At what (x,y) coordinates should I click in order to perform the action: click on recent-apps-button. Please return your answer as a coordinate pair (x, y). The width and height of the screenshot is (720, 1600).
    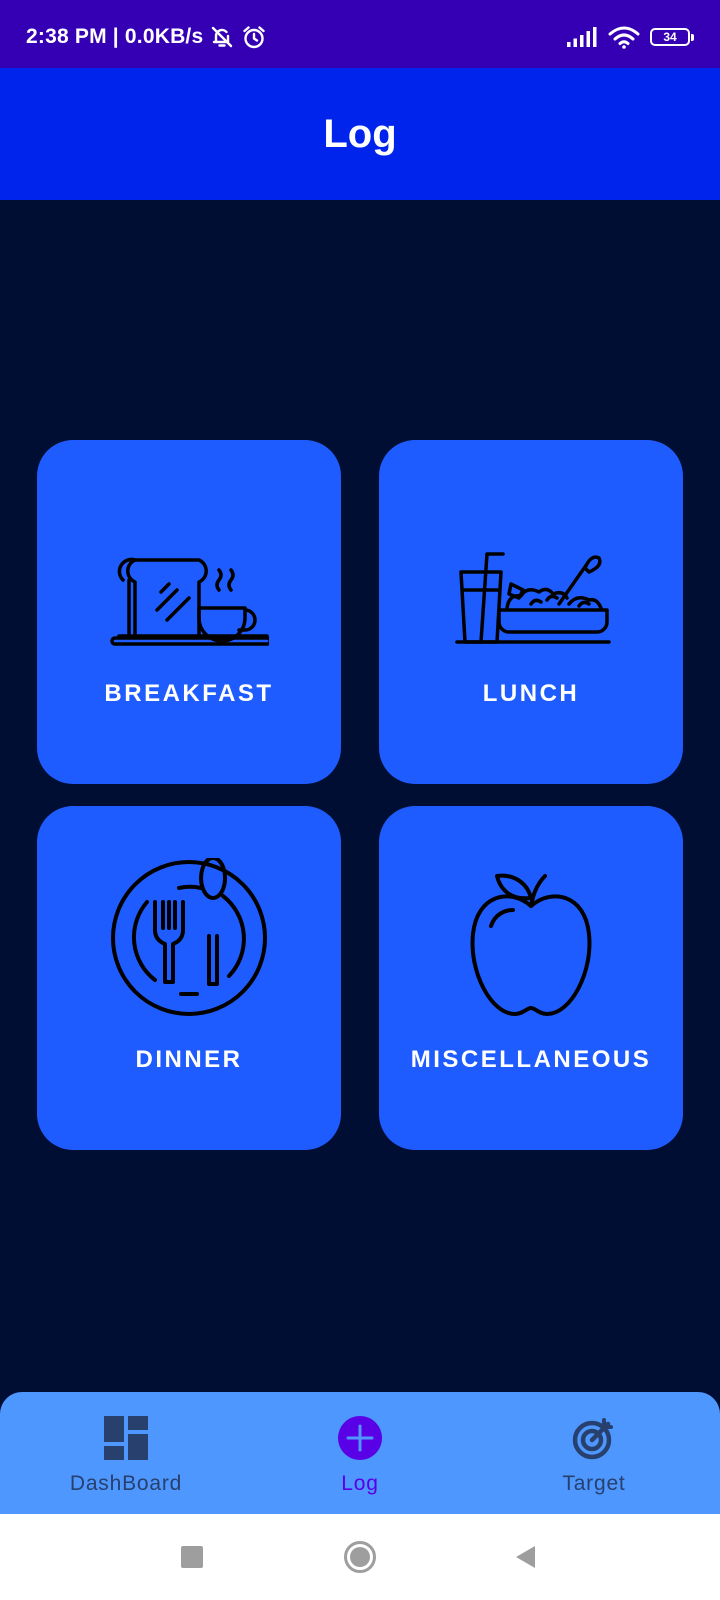
    Looking at the image, I should click on (192, 1557).